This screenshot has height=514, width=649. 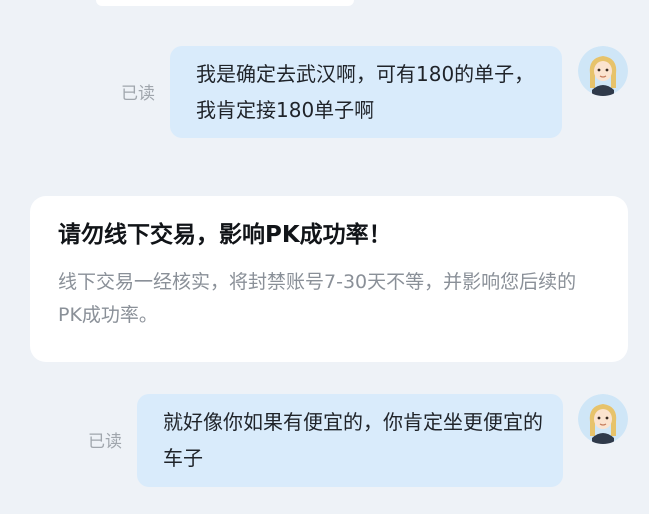 I want to click on message-bubble: 我是确定去武汉啊，可有180的单子，我肯定接180单子啊, so click(x=366, y=92).